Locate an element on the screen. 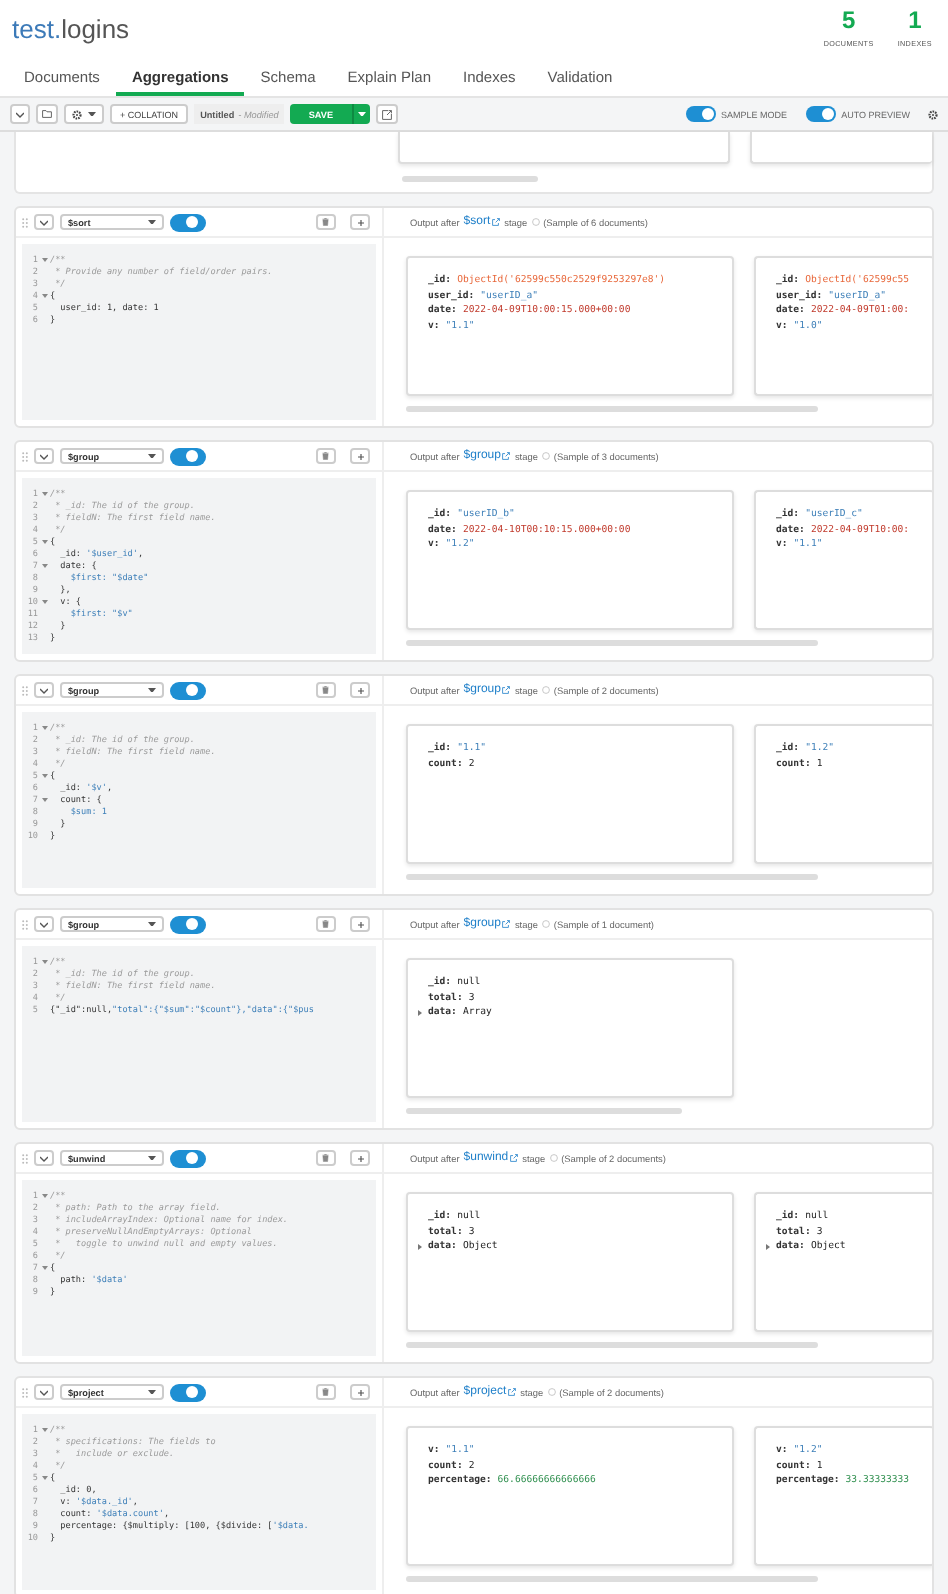 The height and width of the screenshot is (1594, 948). folder-icon is located at coordinates (47, 114).